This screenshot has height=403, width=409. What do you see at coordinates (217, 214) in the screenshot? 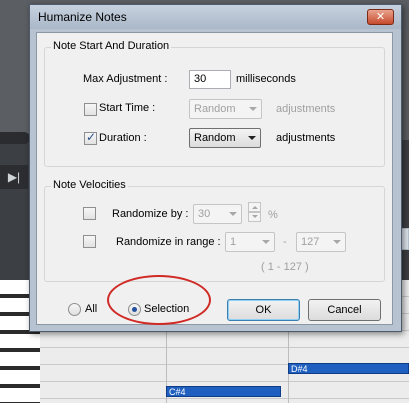
I see `randomize-by-select: 30` at bounding box center [217, 214].